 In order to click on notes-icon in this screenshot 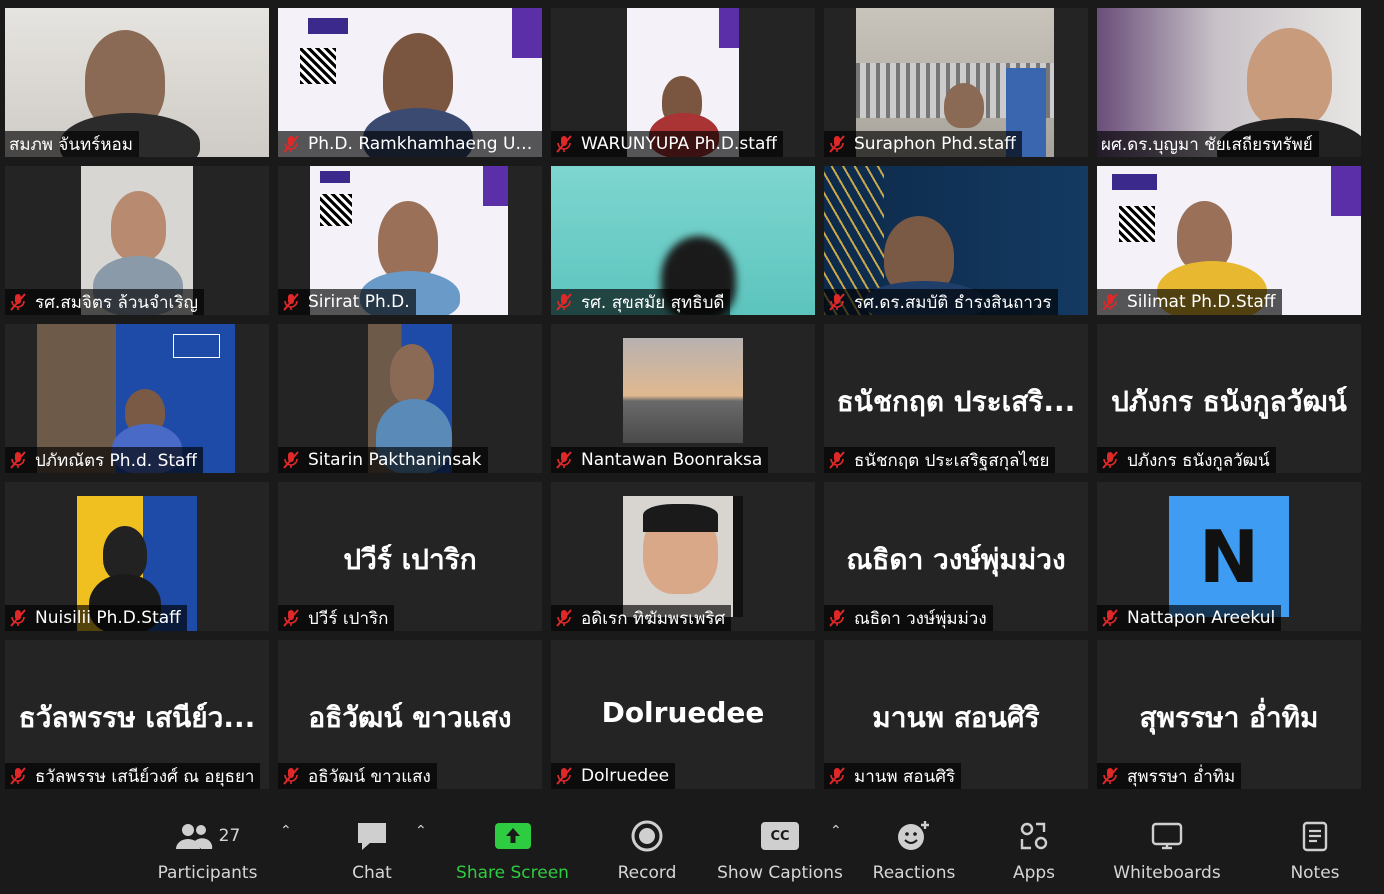, I will do `click(1315, 836)`.